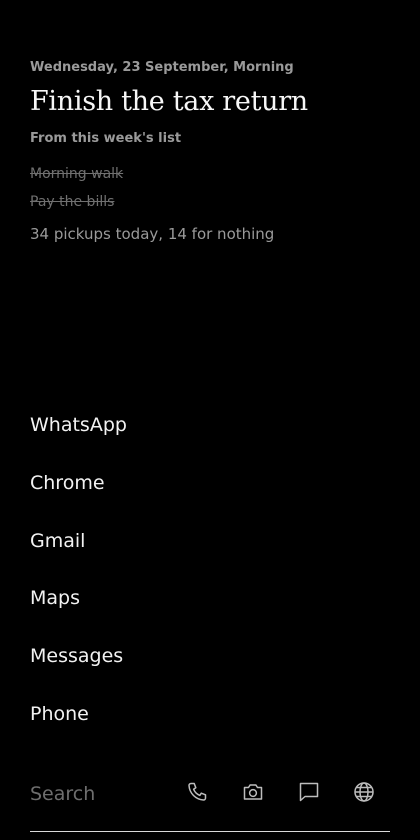 The width and height of the screenshot is (420, 840). Describe the element at coordinates (162, 67) in the screenshot. I see `date-label: Wednesday, 23 September, Morning` at that location.